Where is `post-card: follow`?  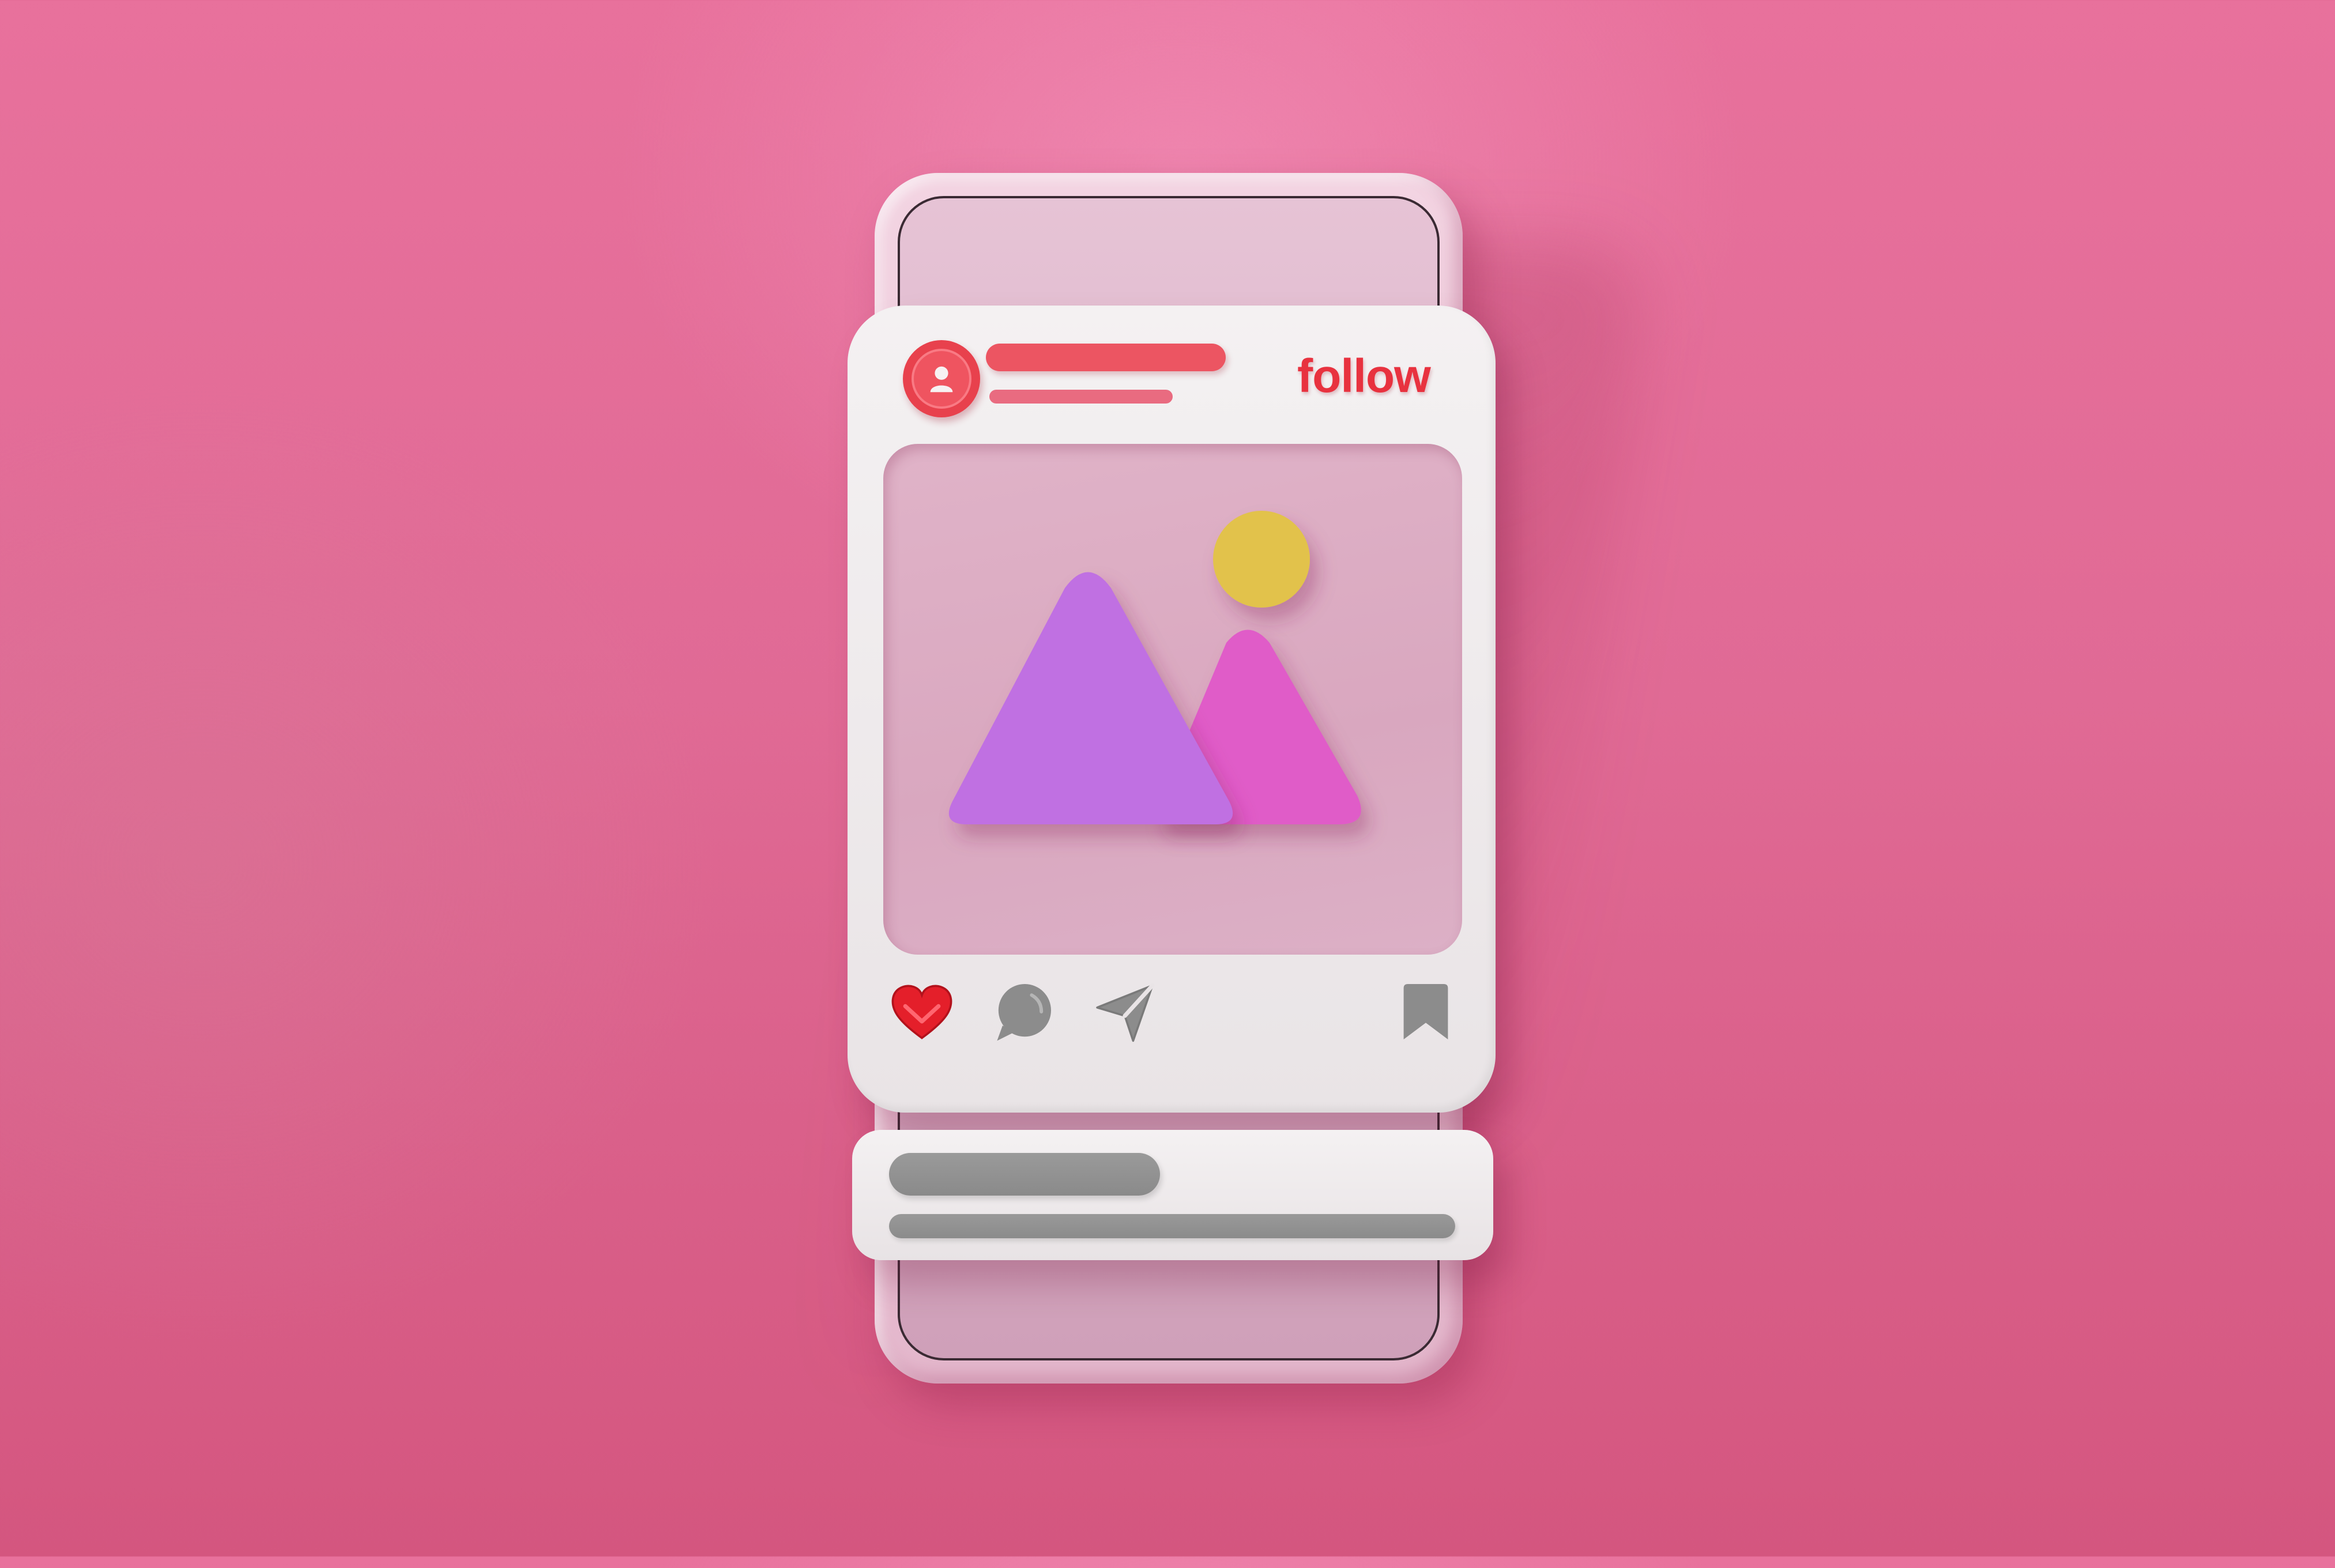 post-card: follow is located at coordinates (1172, 709).